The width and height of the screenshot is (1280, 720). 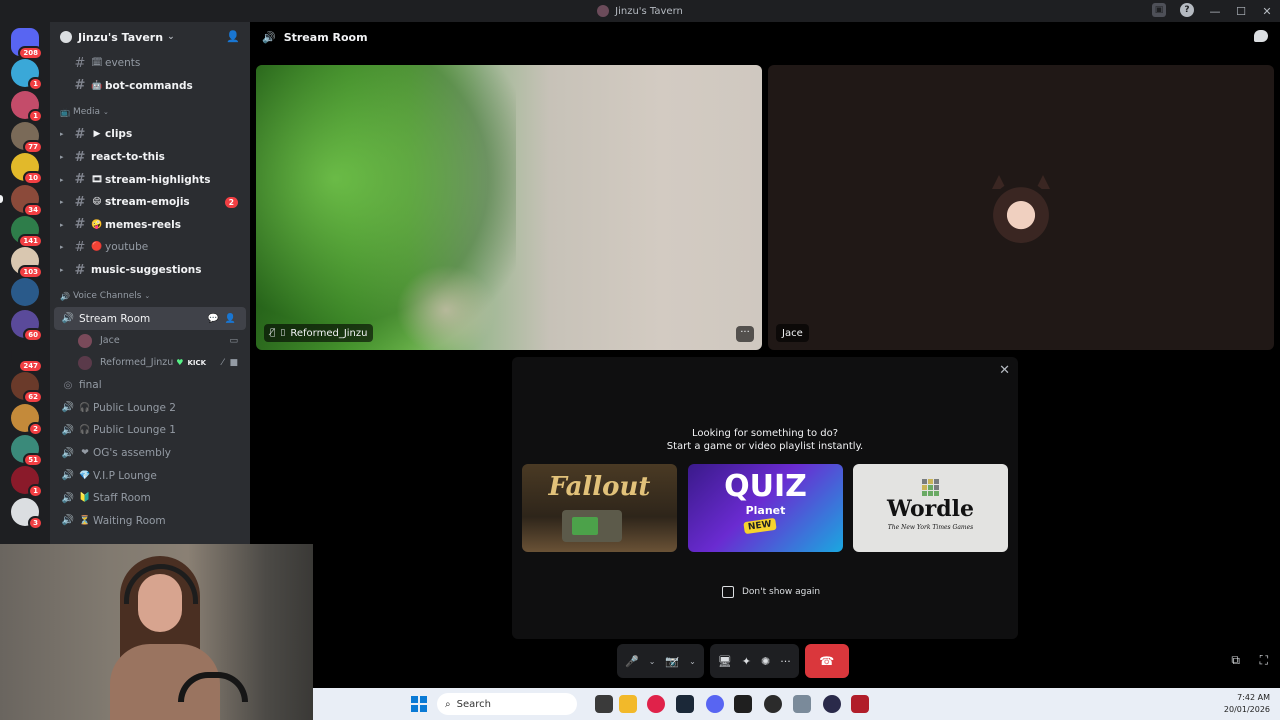 What do you see at coordinates (150, 247) in the screenshot?
I see `channel-youtube: ▸ # 🔴 youtube` at bounding box center [150, 247].